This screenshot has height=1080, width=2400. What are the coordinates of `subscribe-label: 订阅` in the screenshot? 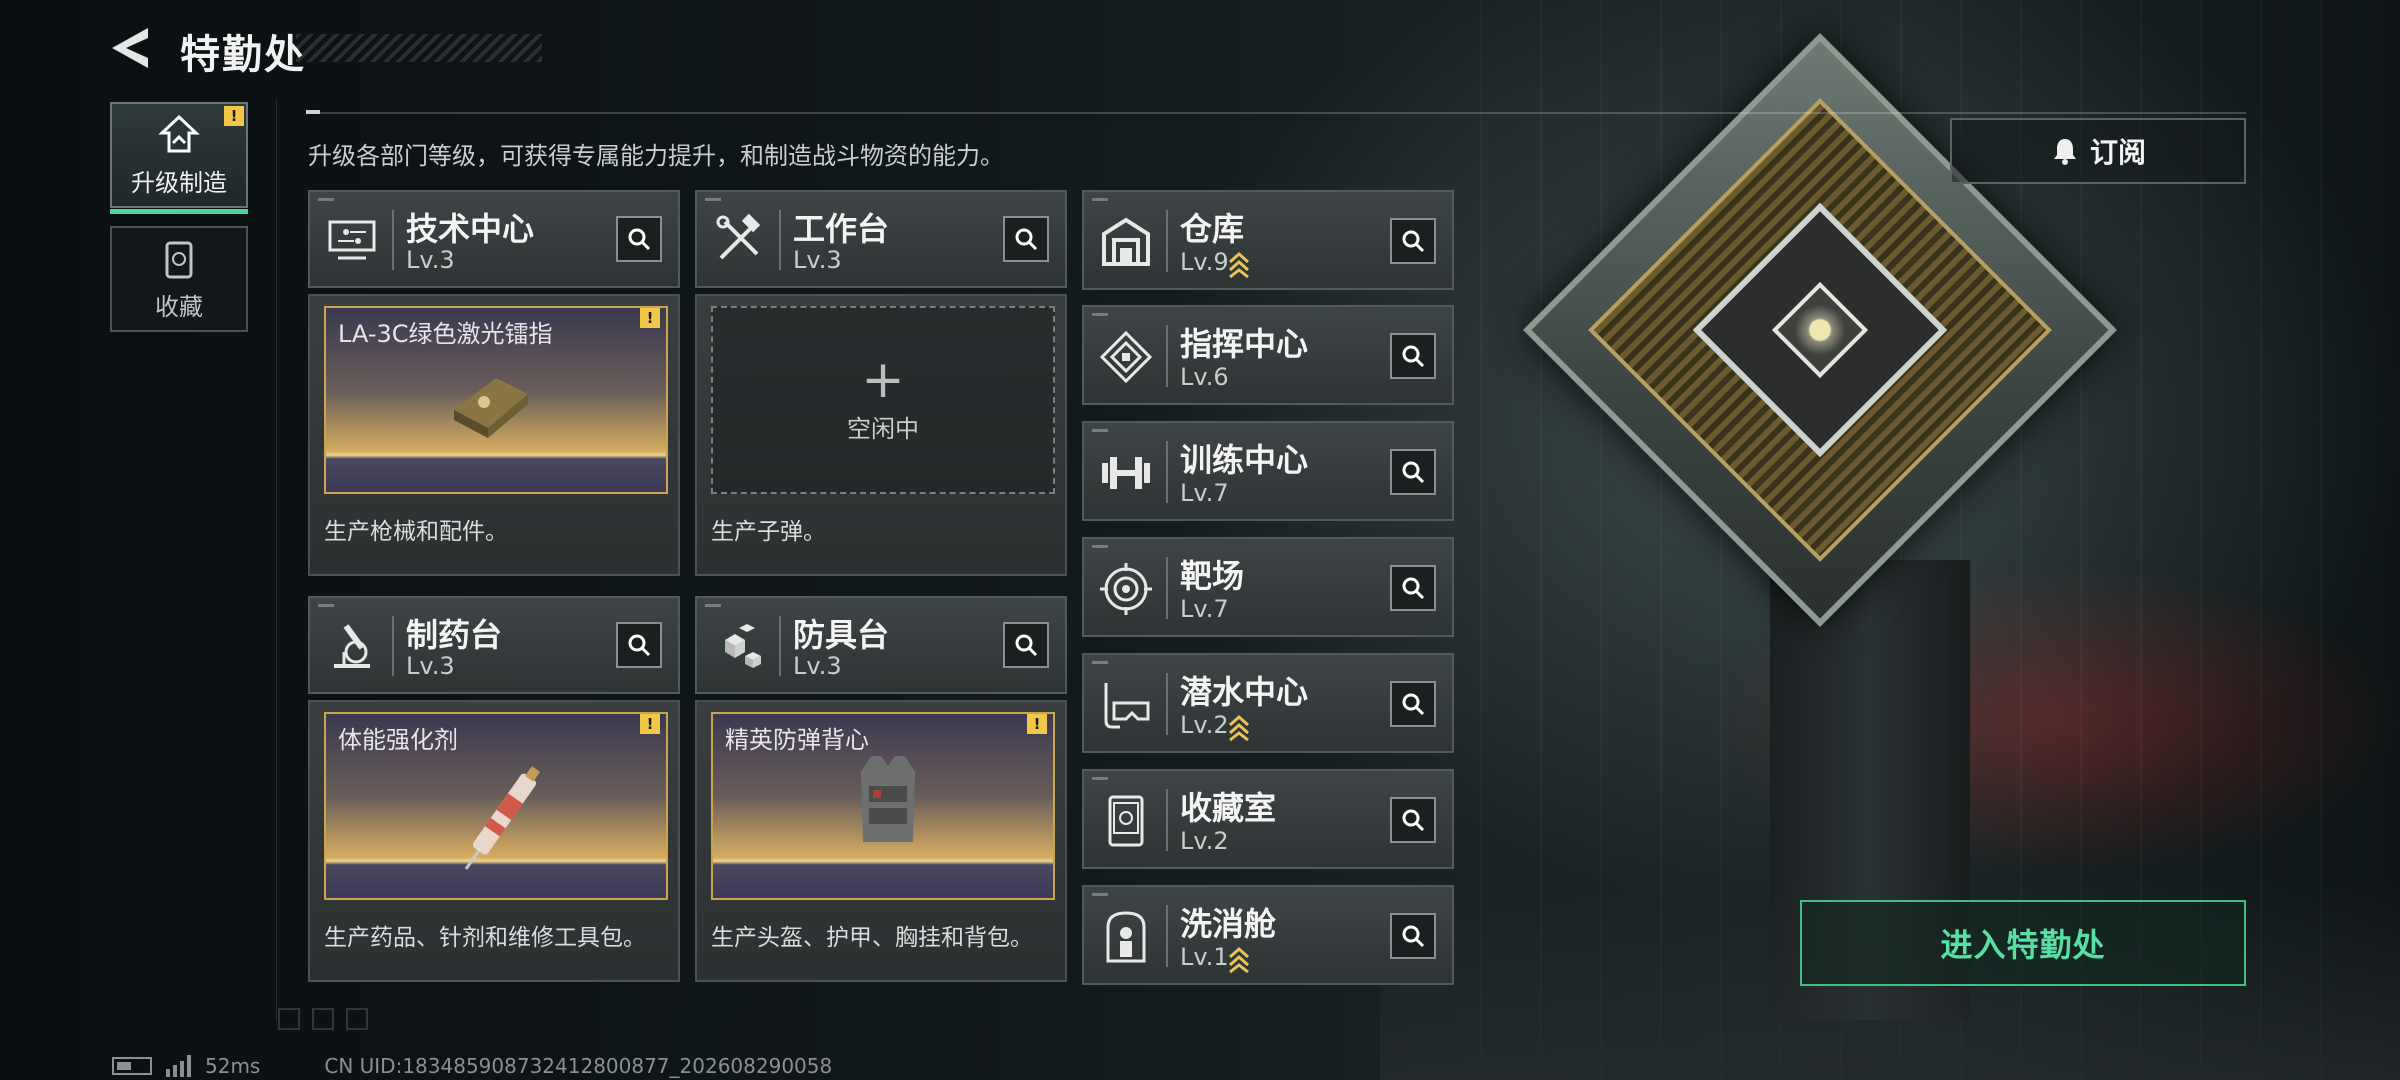 It's located at (2117, 152).